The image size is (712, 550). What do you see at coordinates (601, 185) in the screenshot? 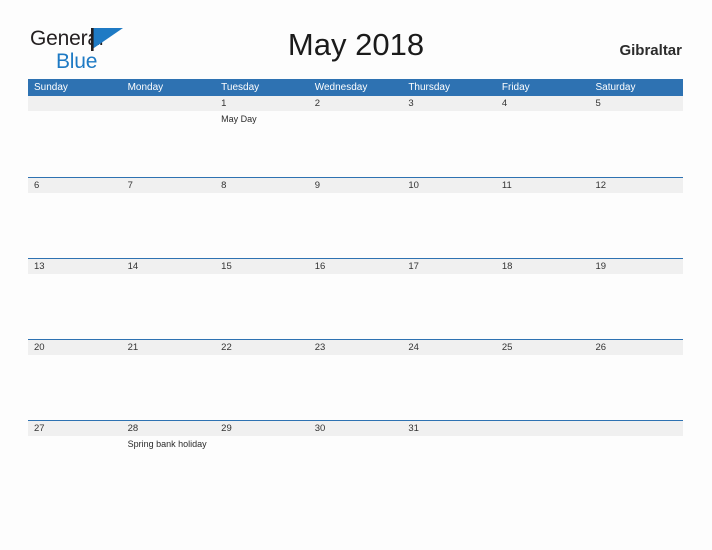
I see `day-number: 12` at bounding box center [601, 185].